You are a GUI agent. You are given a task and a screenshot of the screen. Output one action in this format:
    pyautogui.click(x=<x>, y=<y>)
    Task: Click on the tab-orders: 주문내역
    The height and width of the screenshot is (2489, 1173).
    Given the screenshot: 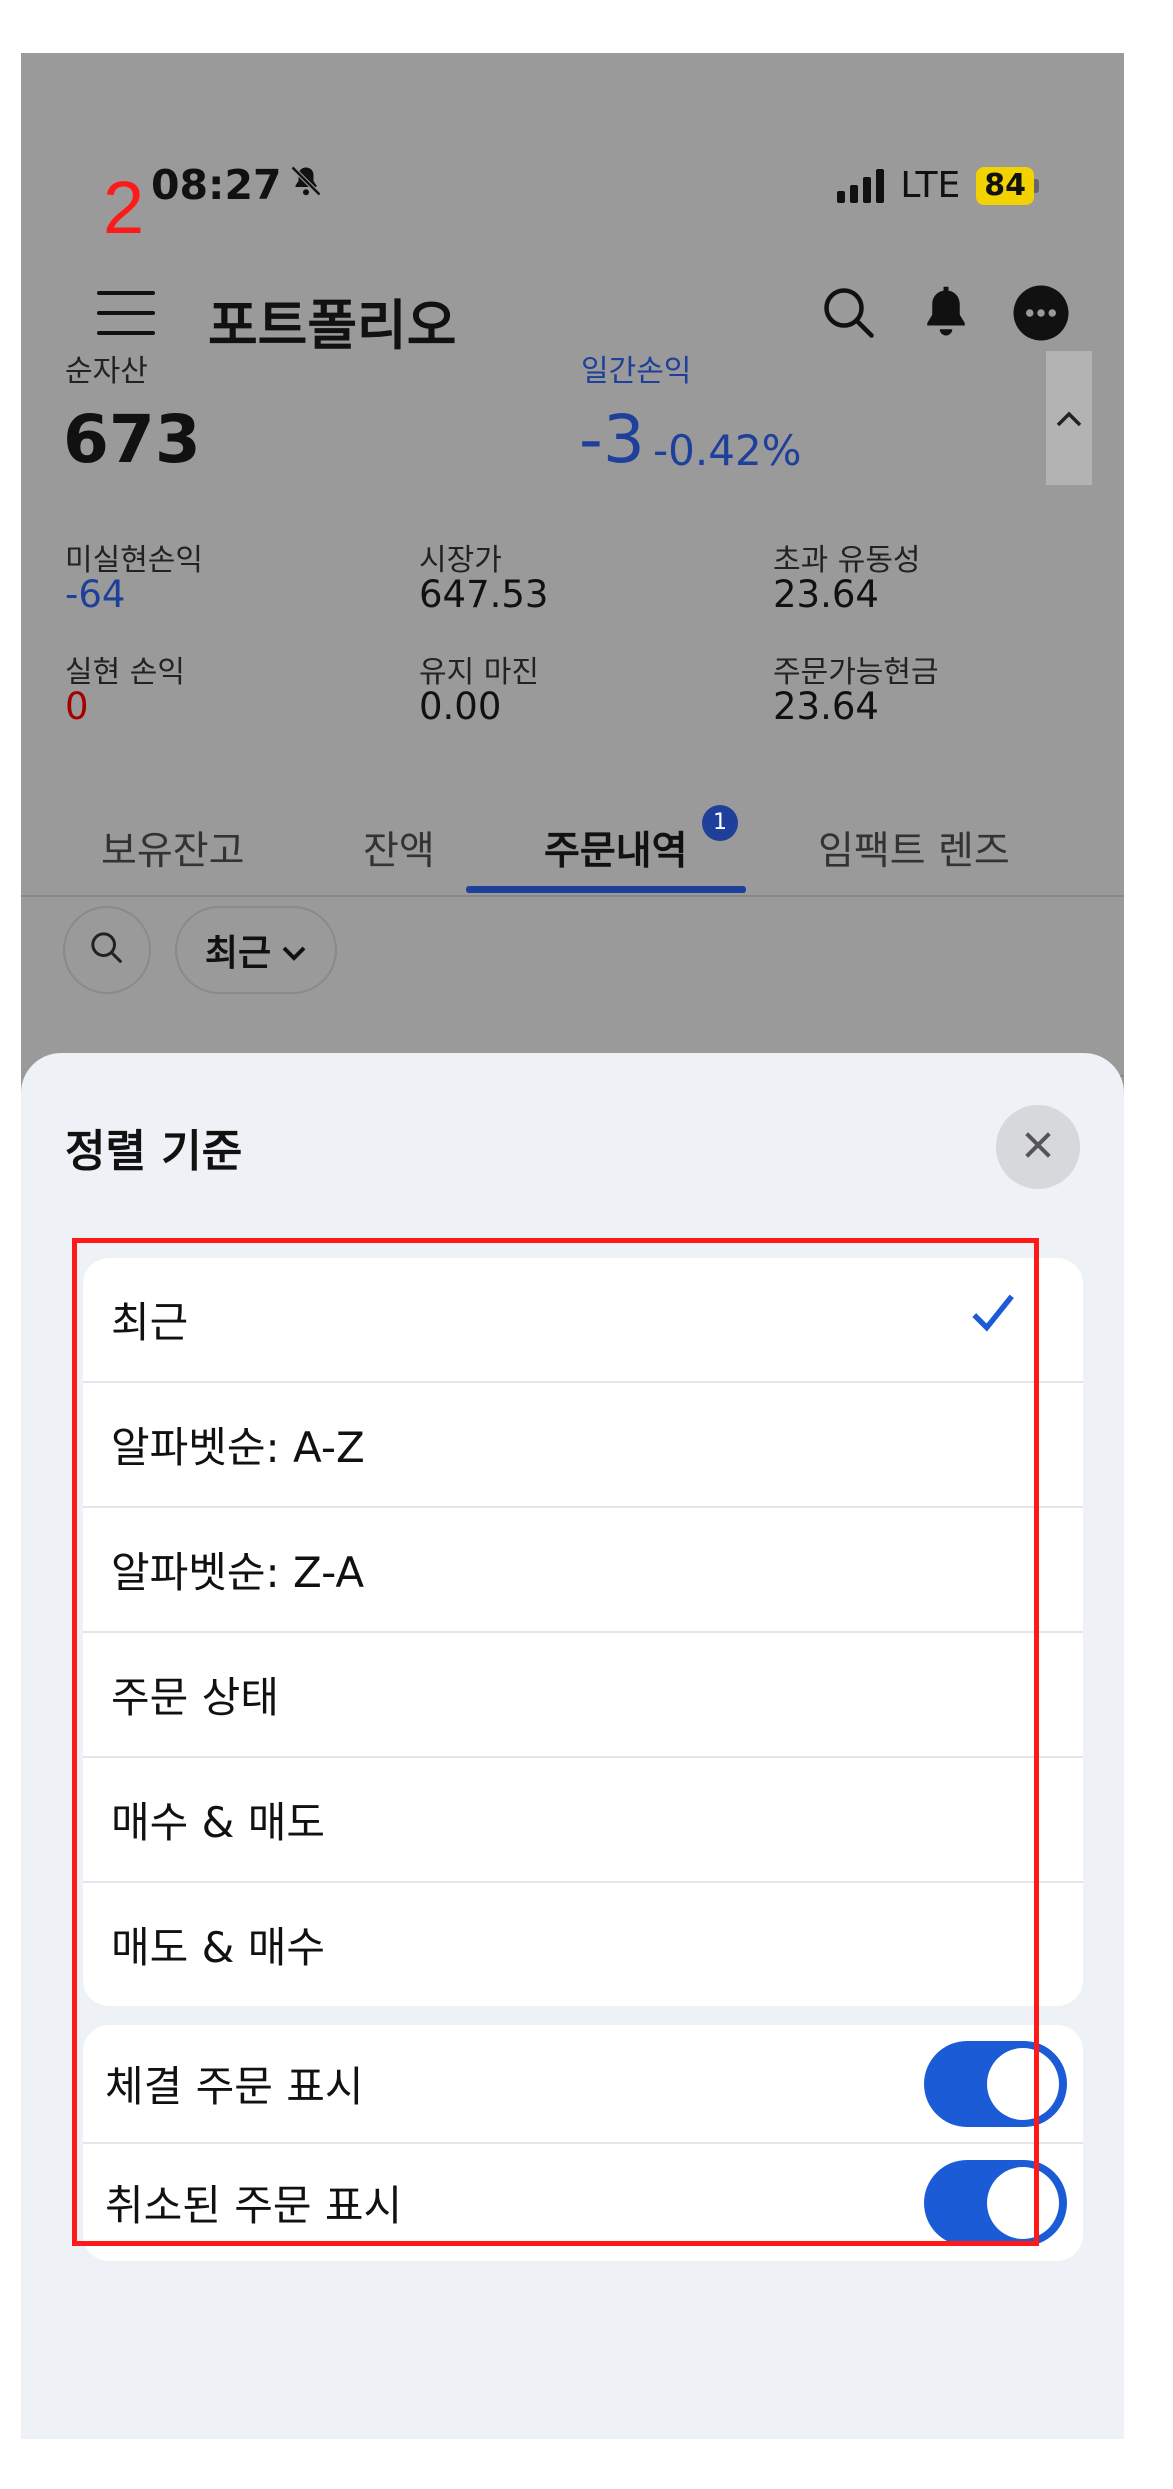 What is the action you would take?
    pyautogui.click(x=616, y=848)
    